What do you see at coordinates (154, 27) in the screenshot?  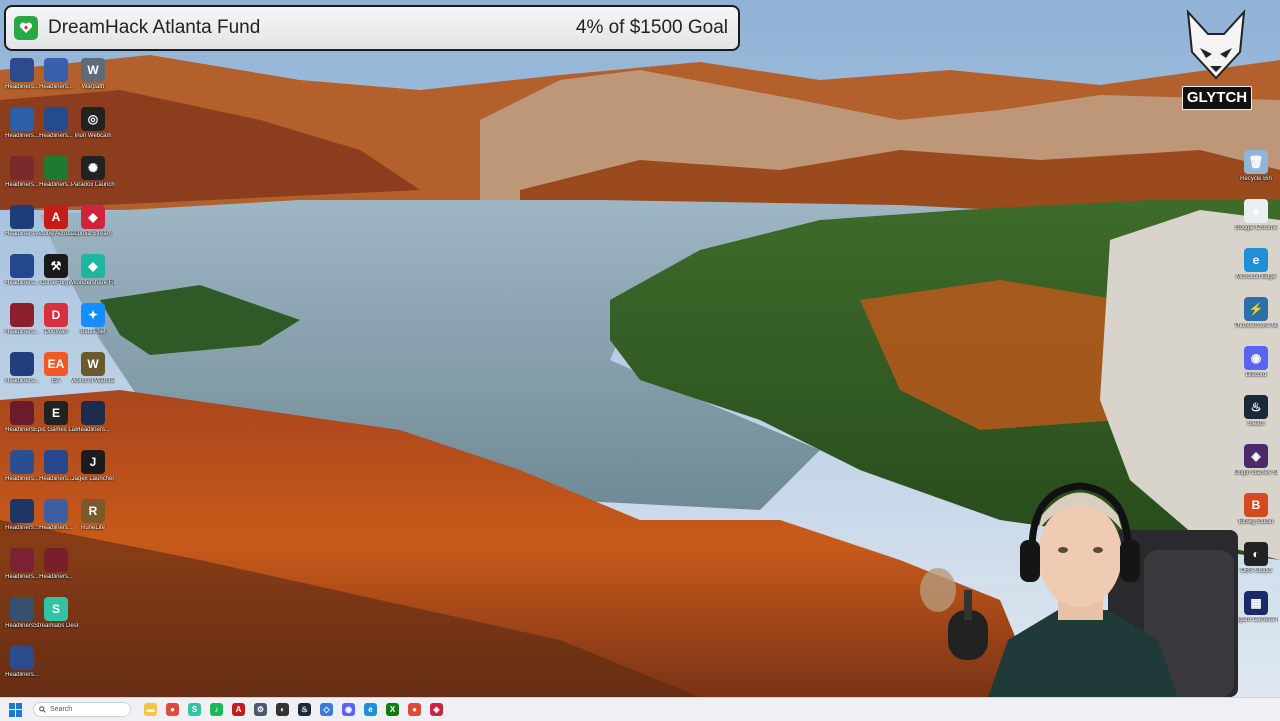 I see `fund-title: DreamHack Atlanta Fund` at bounding box center [154, 27].